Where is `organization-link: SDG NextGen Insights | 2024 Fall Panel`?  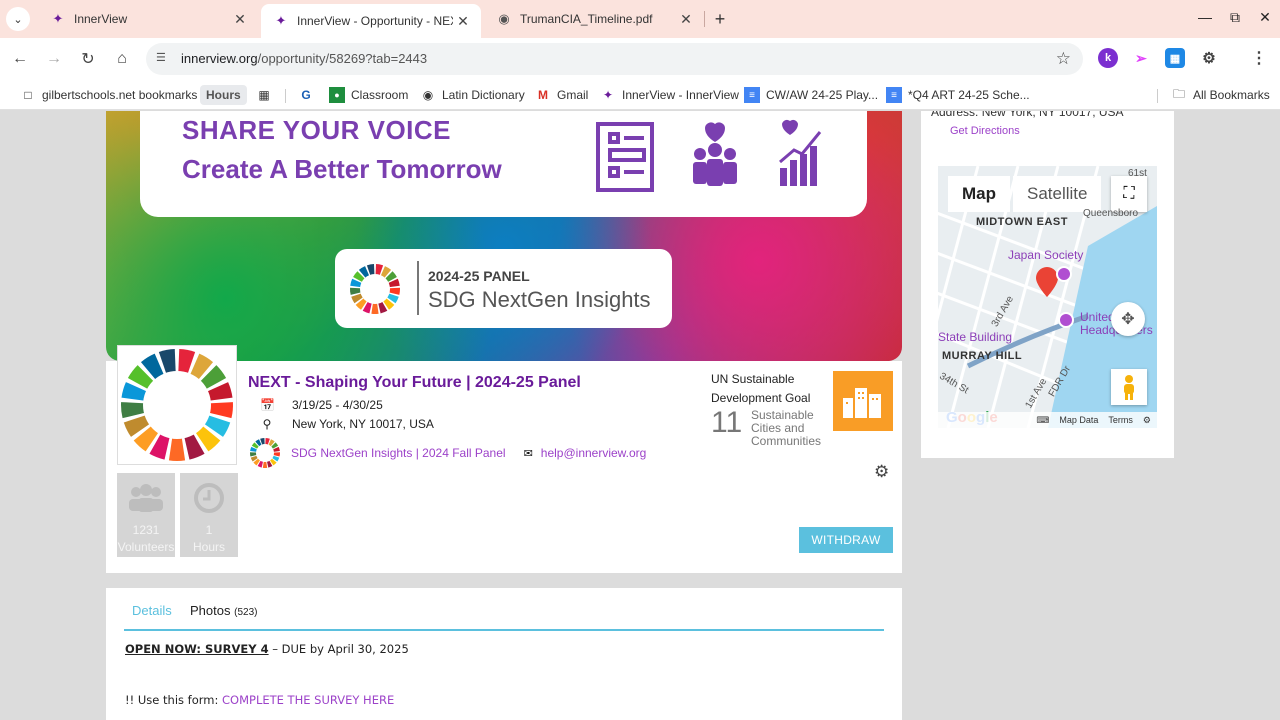
organization-link: SDG NextGen Insights | 2024 Fall Panel is located at coordinates (398, 453).